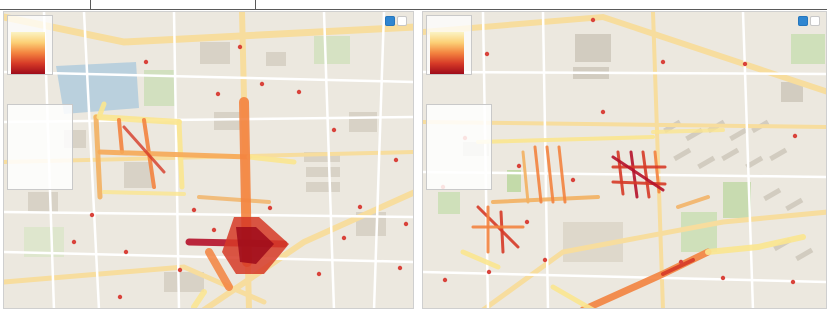 This screenshot has width=827, height=309. I want to click on top-rule, so click(413, 9).